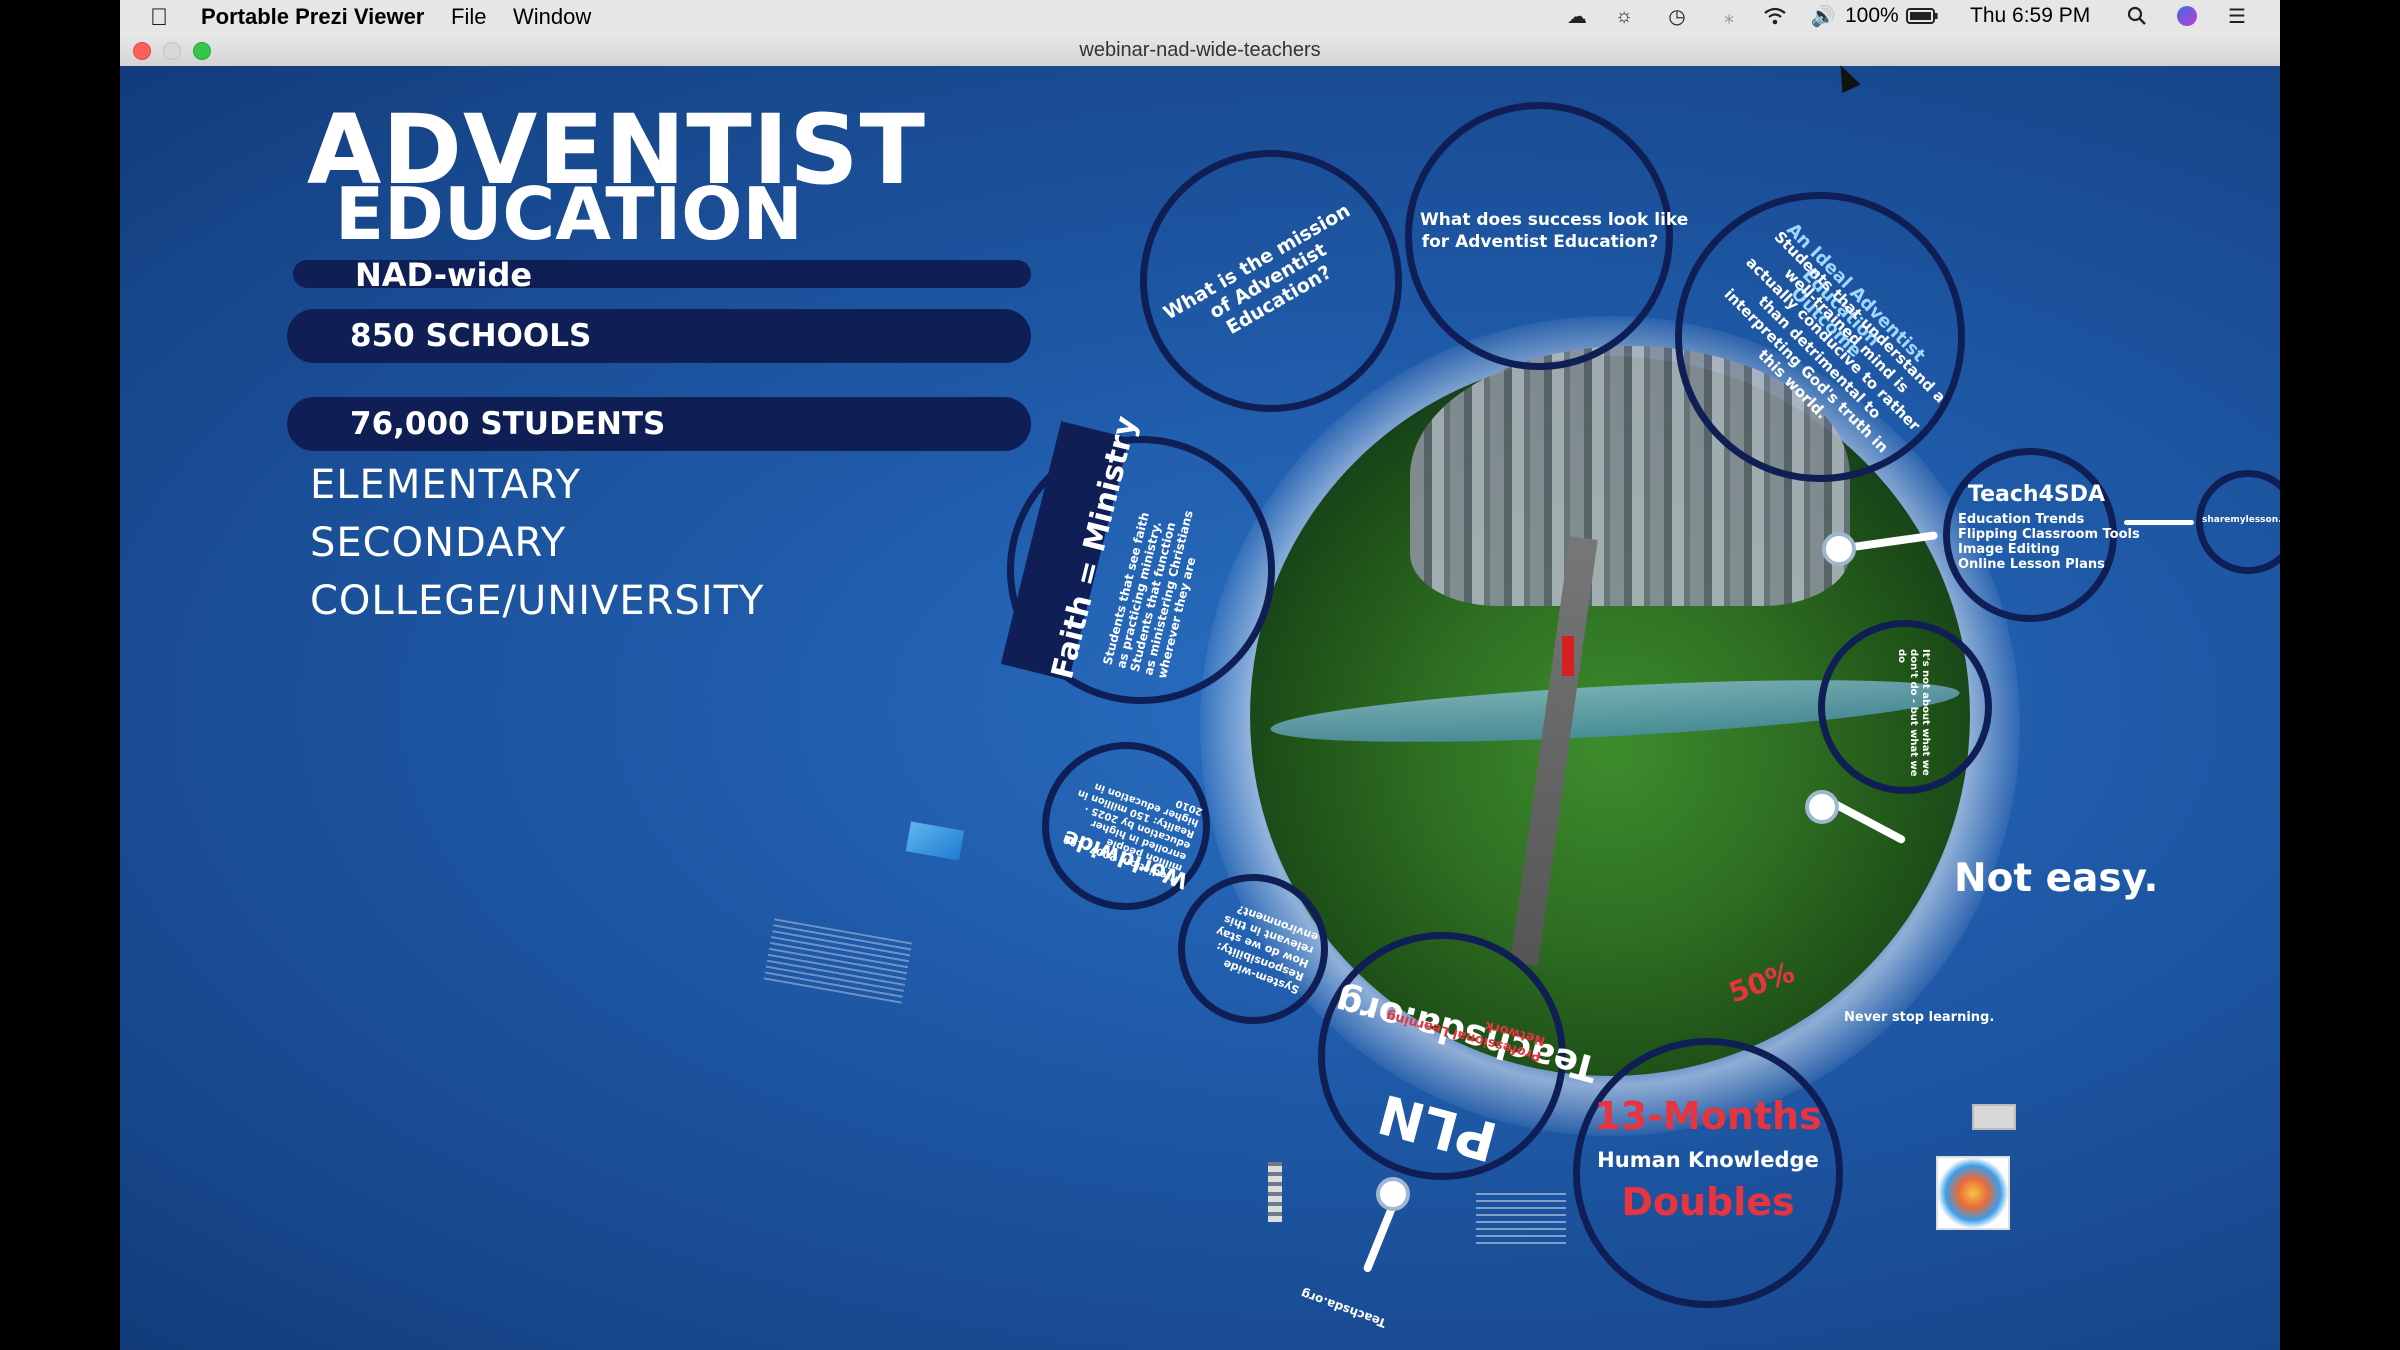  I want to click on not-easy-label: Not easy., so click(2056, 878).